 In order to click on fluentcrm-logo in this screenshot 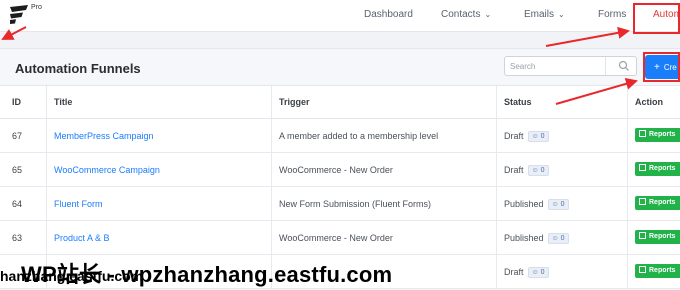, I will do `click(19, 14)`.